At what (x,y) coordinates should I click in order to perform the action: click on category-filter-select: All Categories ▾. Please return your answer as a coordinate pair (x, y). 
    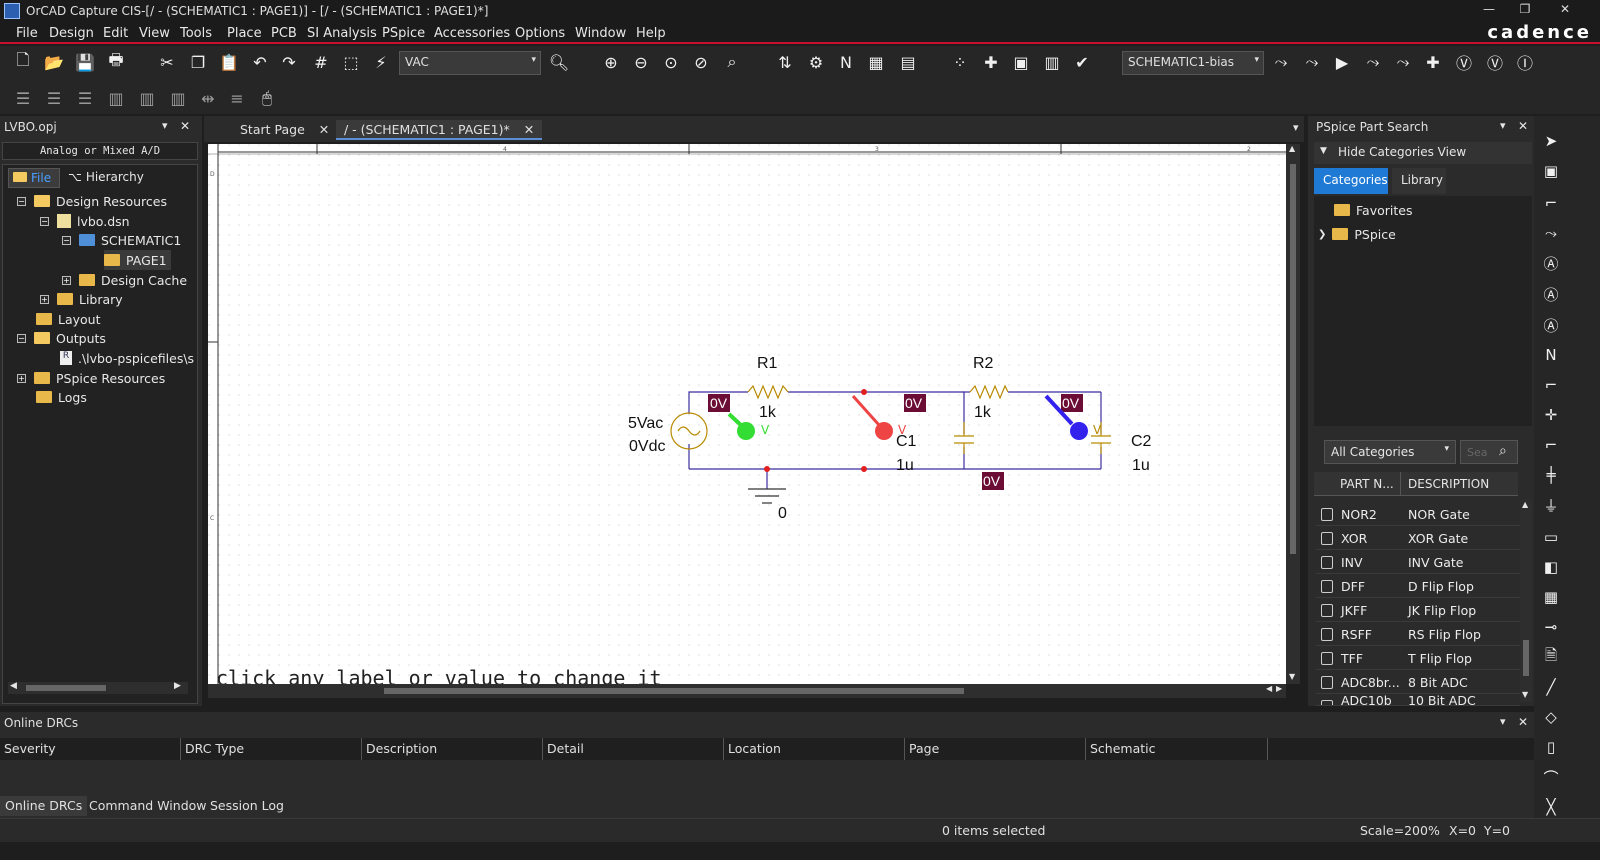
    Looking at the image, I should click on (1390, 452).